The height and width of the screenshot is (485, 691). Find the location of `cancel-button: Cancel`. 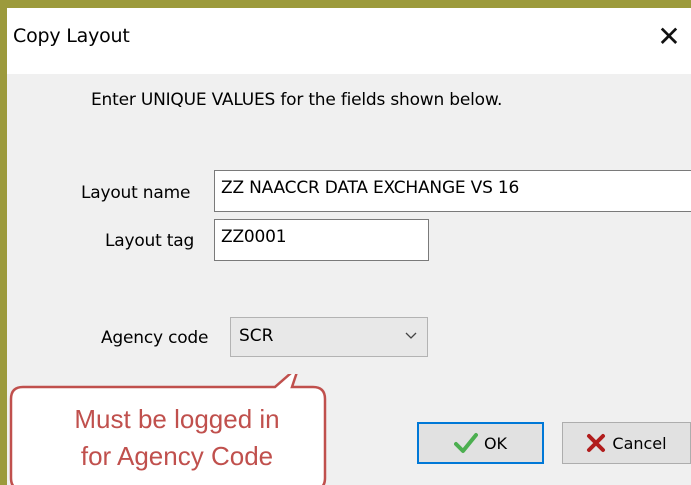

cancel-button: Cancel is located at coordinates (626, 443).